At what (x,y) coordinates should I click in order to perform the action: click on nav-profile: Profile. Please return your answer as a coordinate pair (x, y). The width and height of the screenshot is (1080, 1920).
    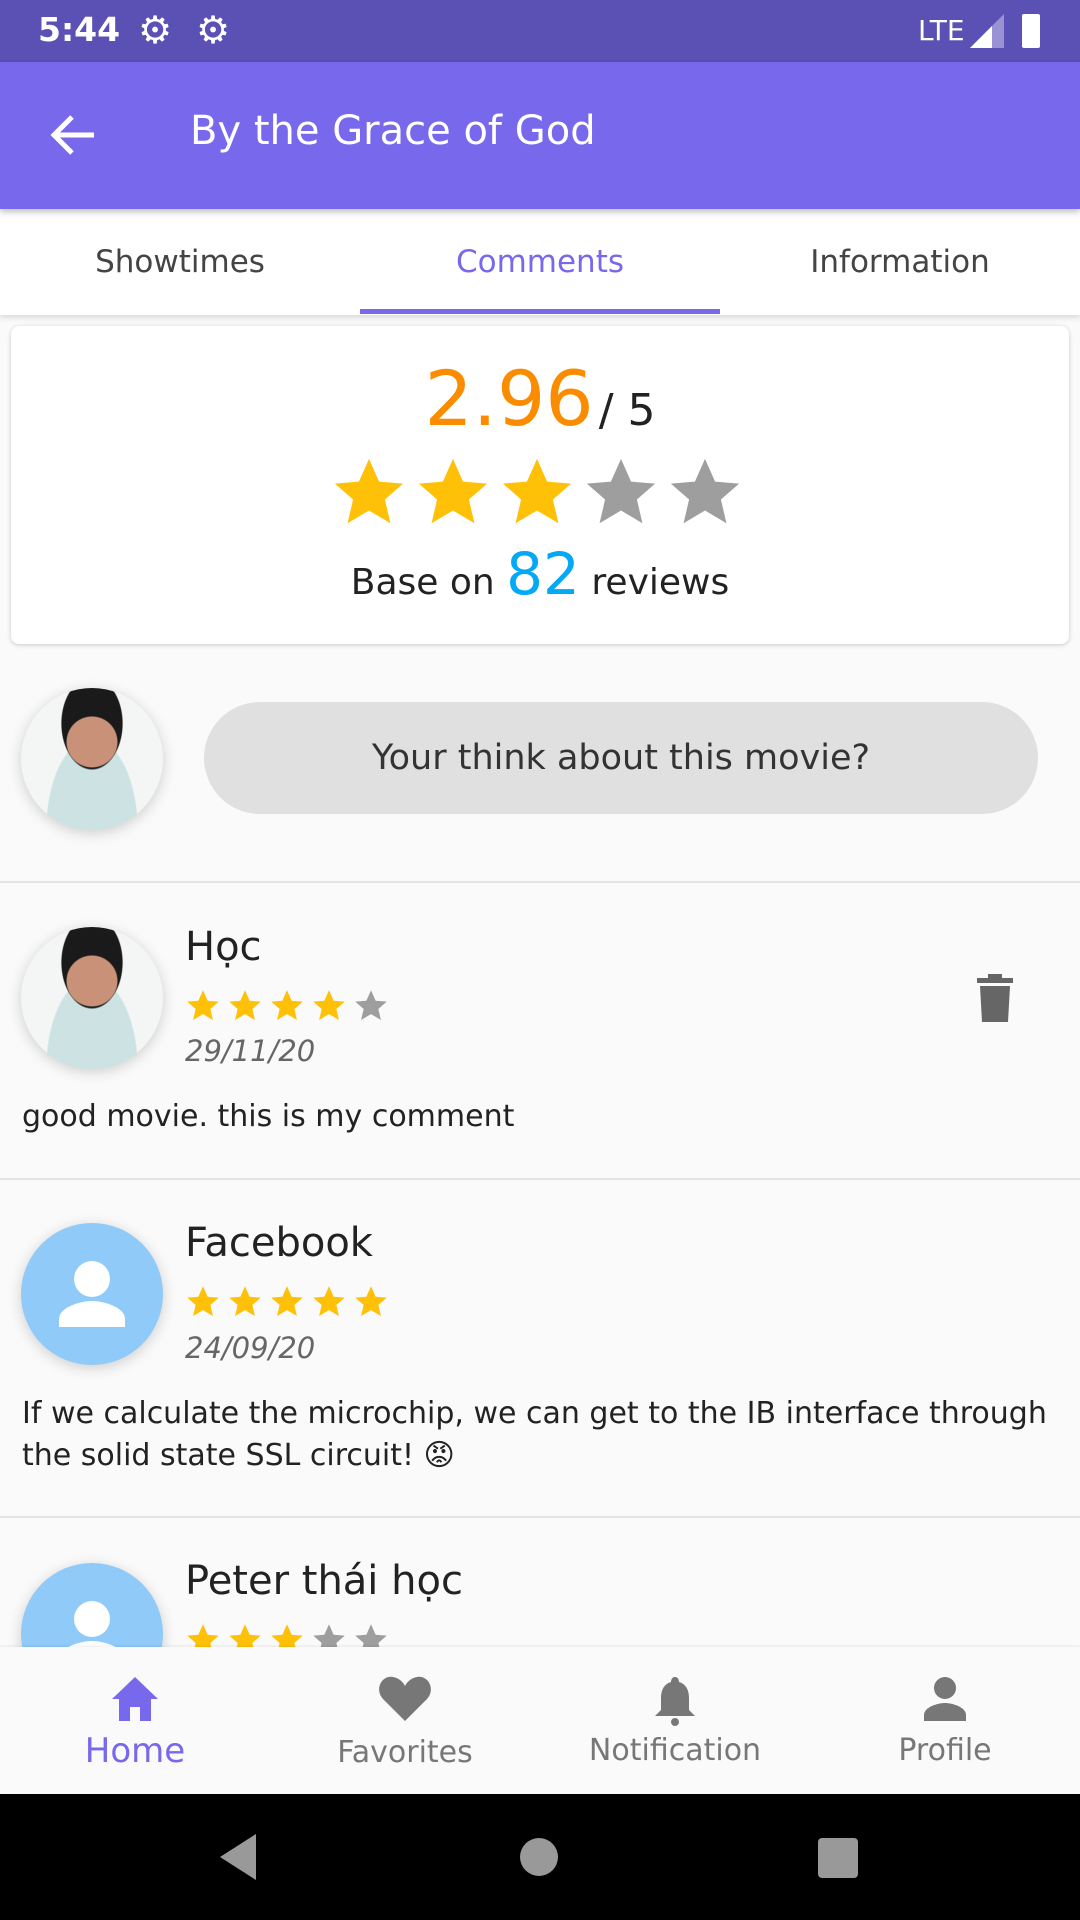
    Looking at the image, I should click on (945, 1720).